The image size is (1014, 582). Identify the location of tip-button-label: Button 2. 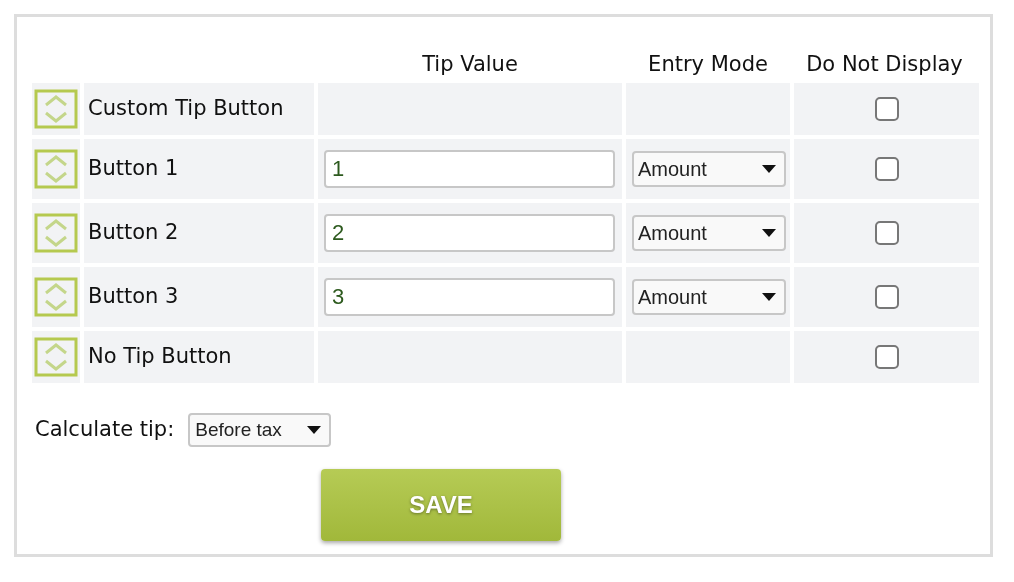
(133, 233).